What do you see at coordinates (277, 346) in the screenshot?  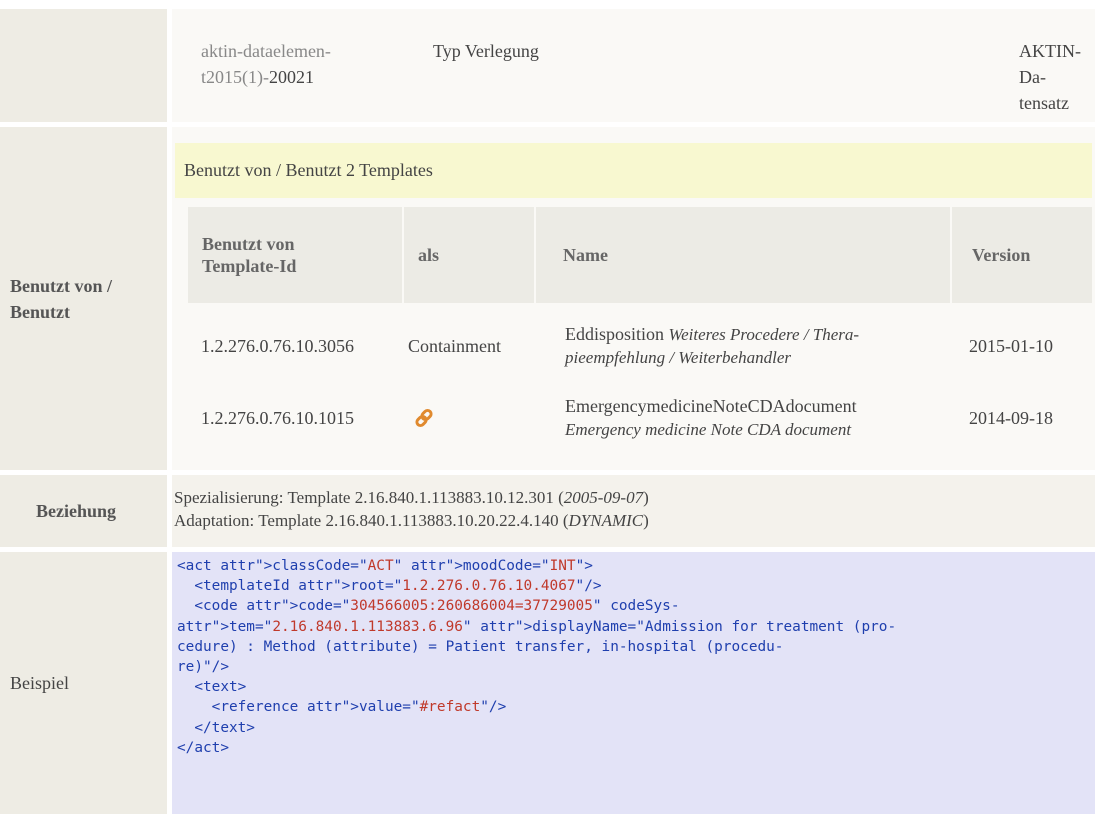 I see `template-id-link: 1.2.276.0.76.10.3056` at bounding box center [277, 346].